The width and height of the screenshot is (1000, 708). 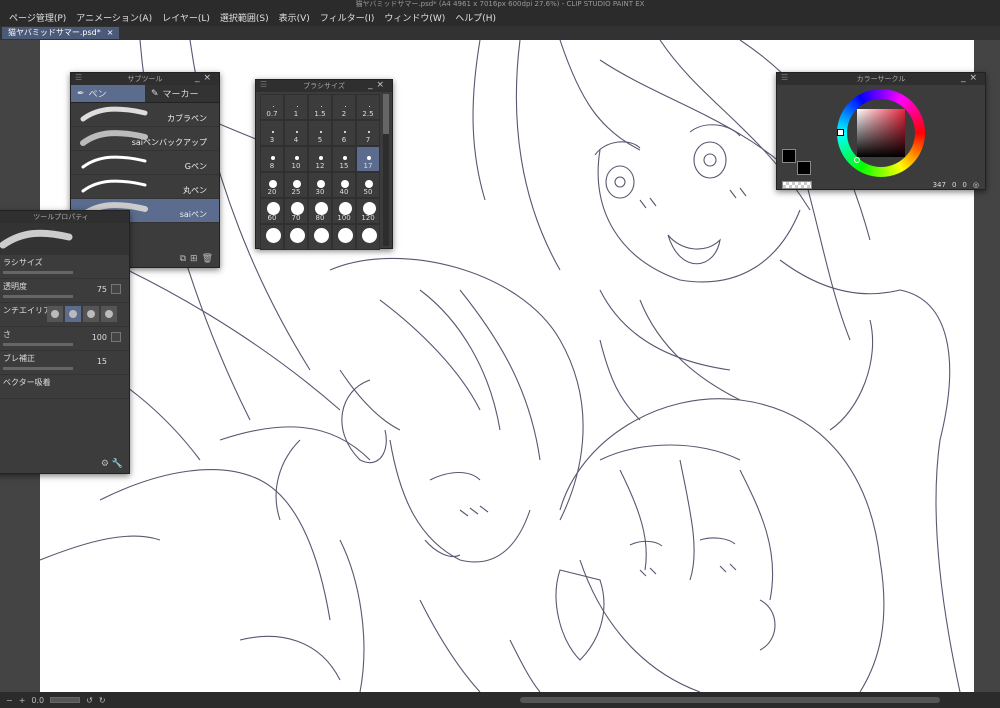 I want to click on add-icon: ⊞, so click(x=194, y=259).